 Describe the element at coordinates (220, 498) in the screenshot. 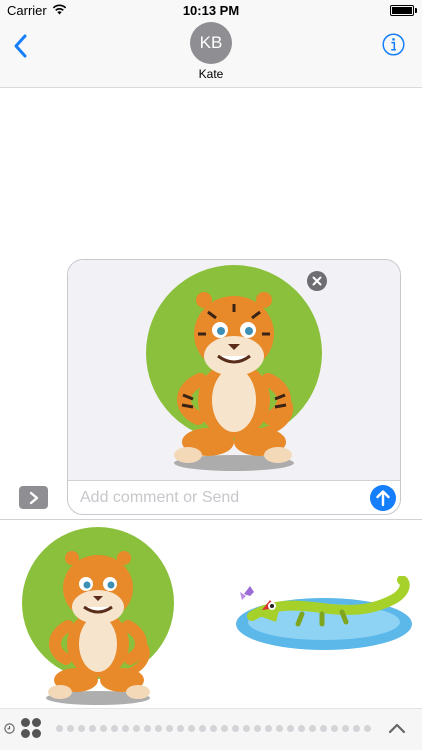

I see `comment-input` at that location.